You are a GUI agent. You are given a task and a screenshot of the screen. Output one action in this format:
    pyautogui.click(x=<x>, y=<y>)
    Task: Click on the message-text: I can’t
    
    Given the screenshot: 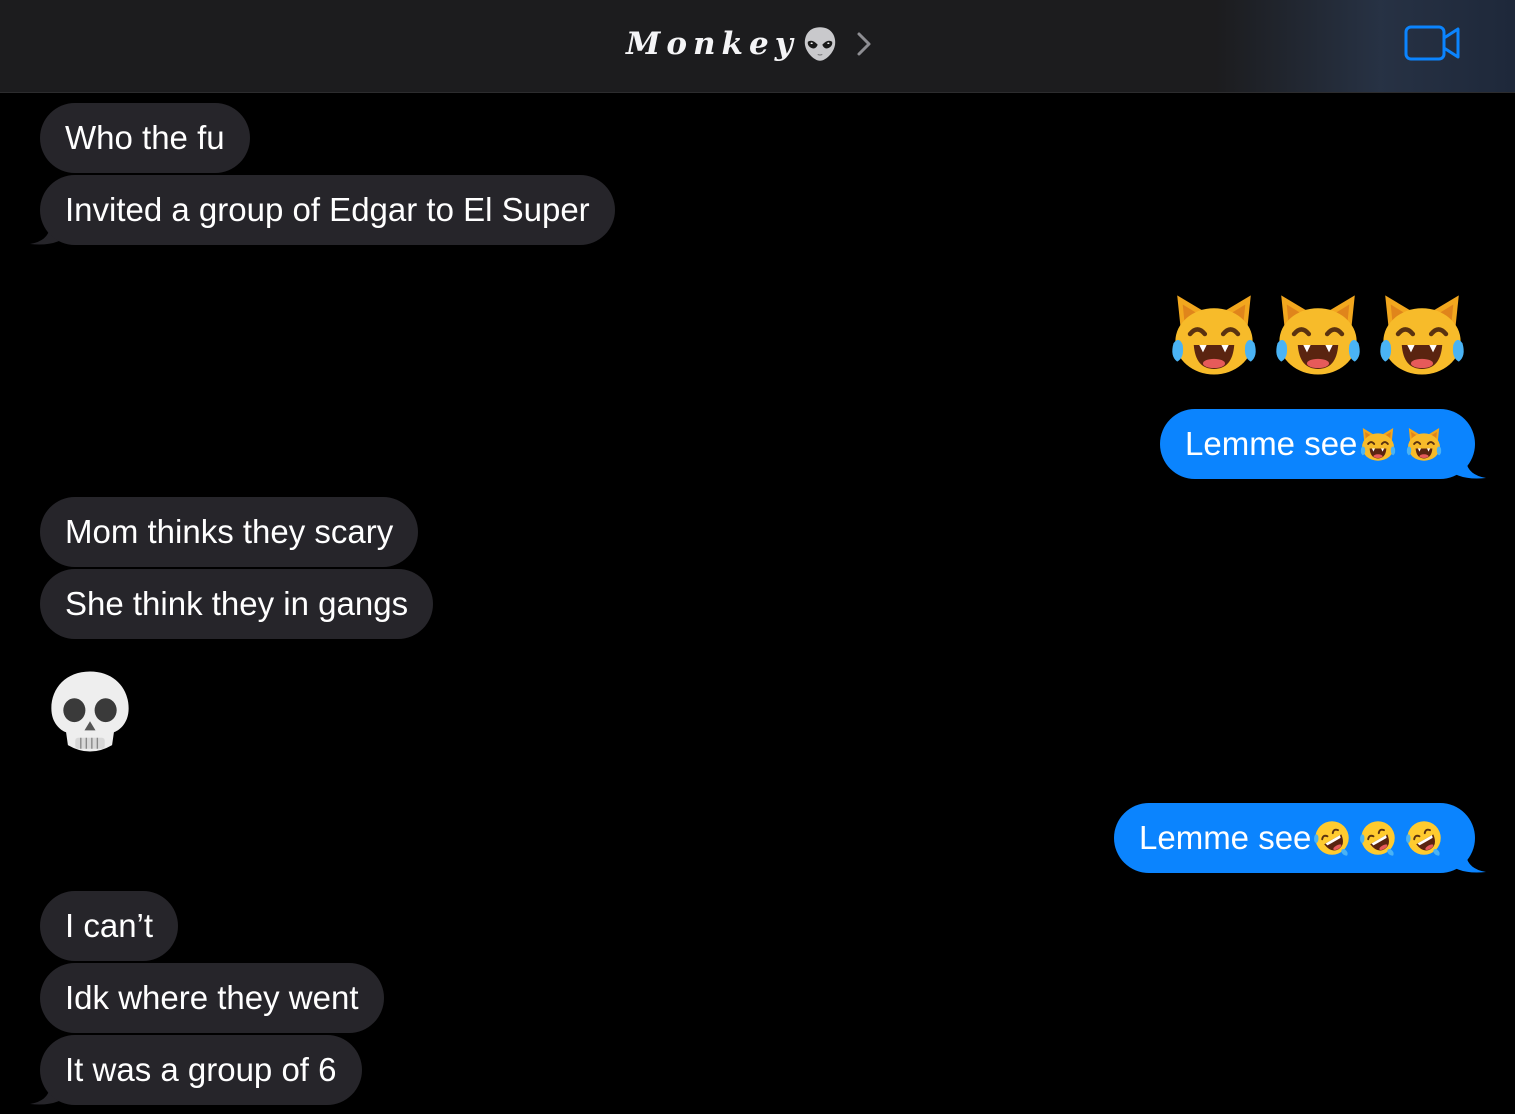 What is the action you would take?
    pyautogui.click(x=109, y=925)
    